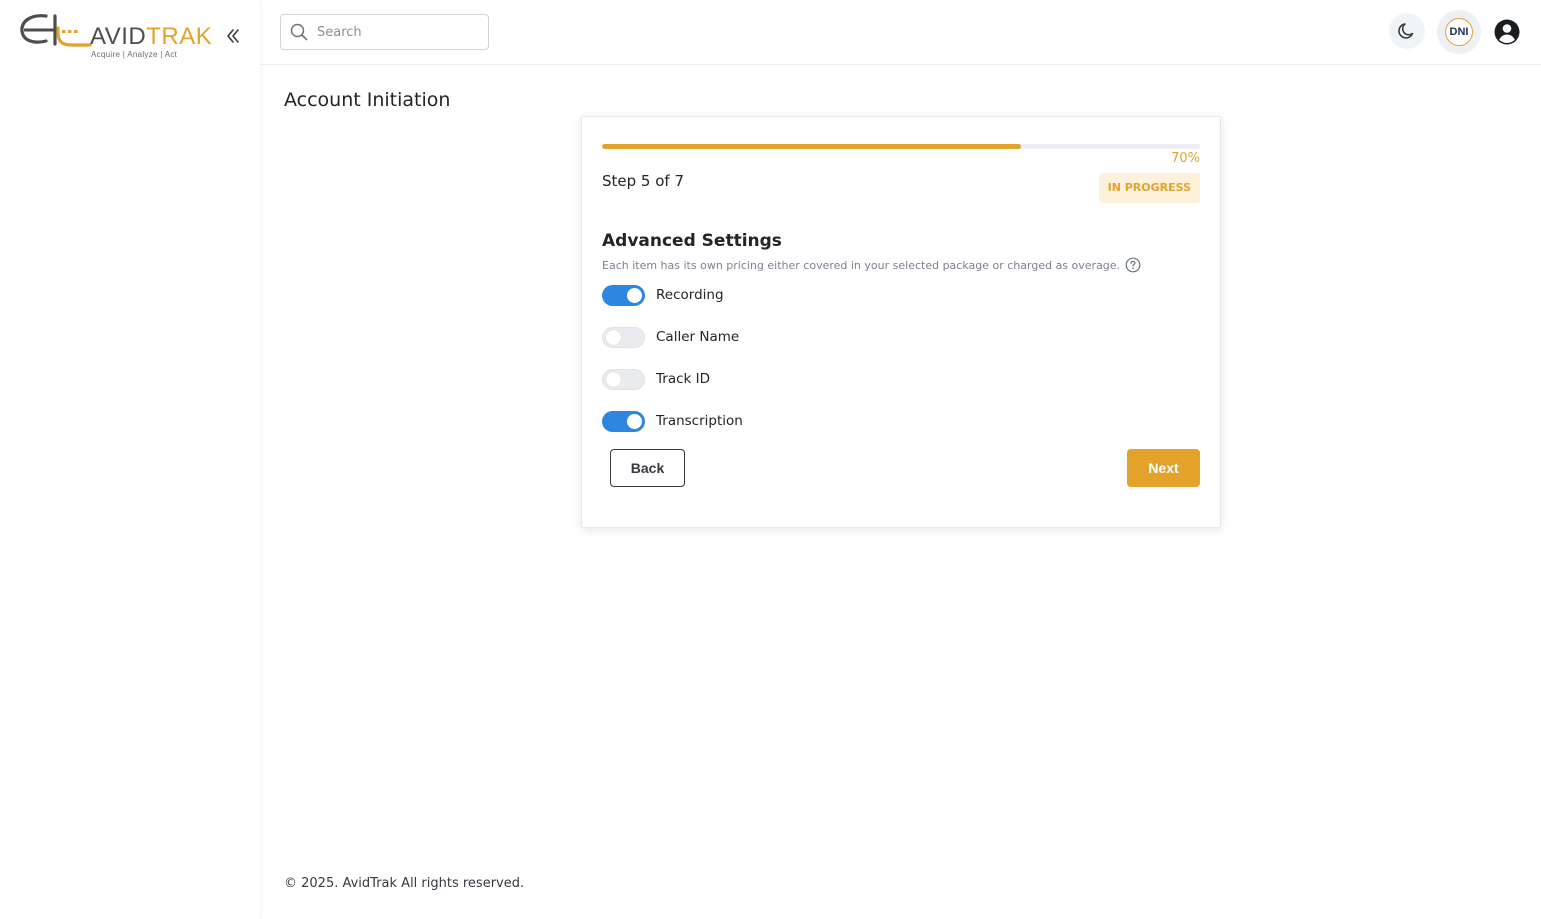 Image resolution: width=1541 pixels, height=919 pixels. I want to click on back-button: Back, so click(647, 468).